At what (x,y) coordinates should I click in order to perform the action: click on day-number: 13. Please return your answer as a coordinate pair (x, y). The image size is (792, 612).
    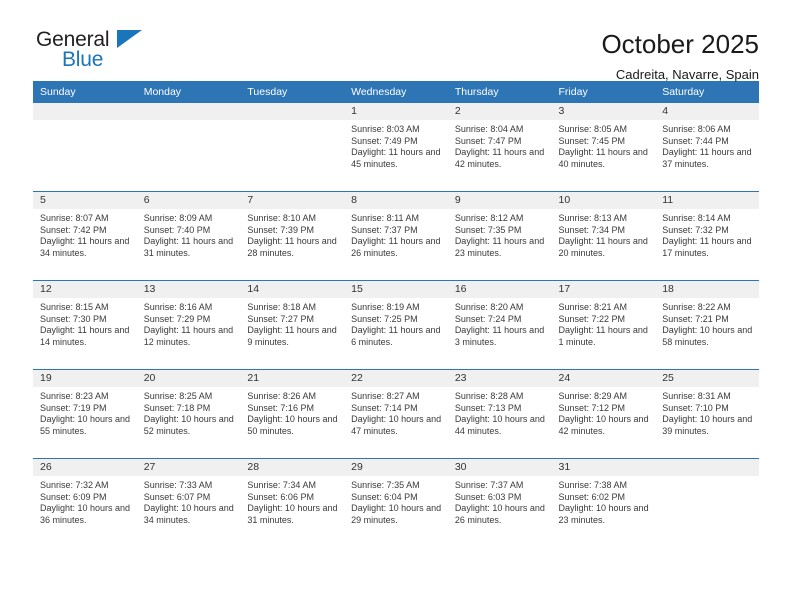
    Looking at the image, I should click on (188, 289).